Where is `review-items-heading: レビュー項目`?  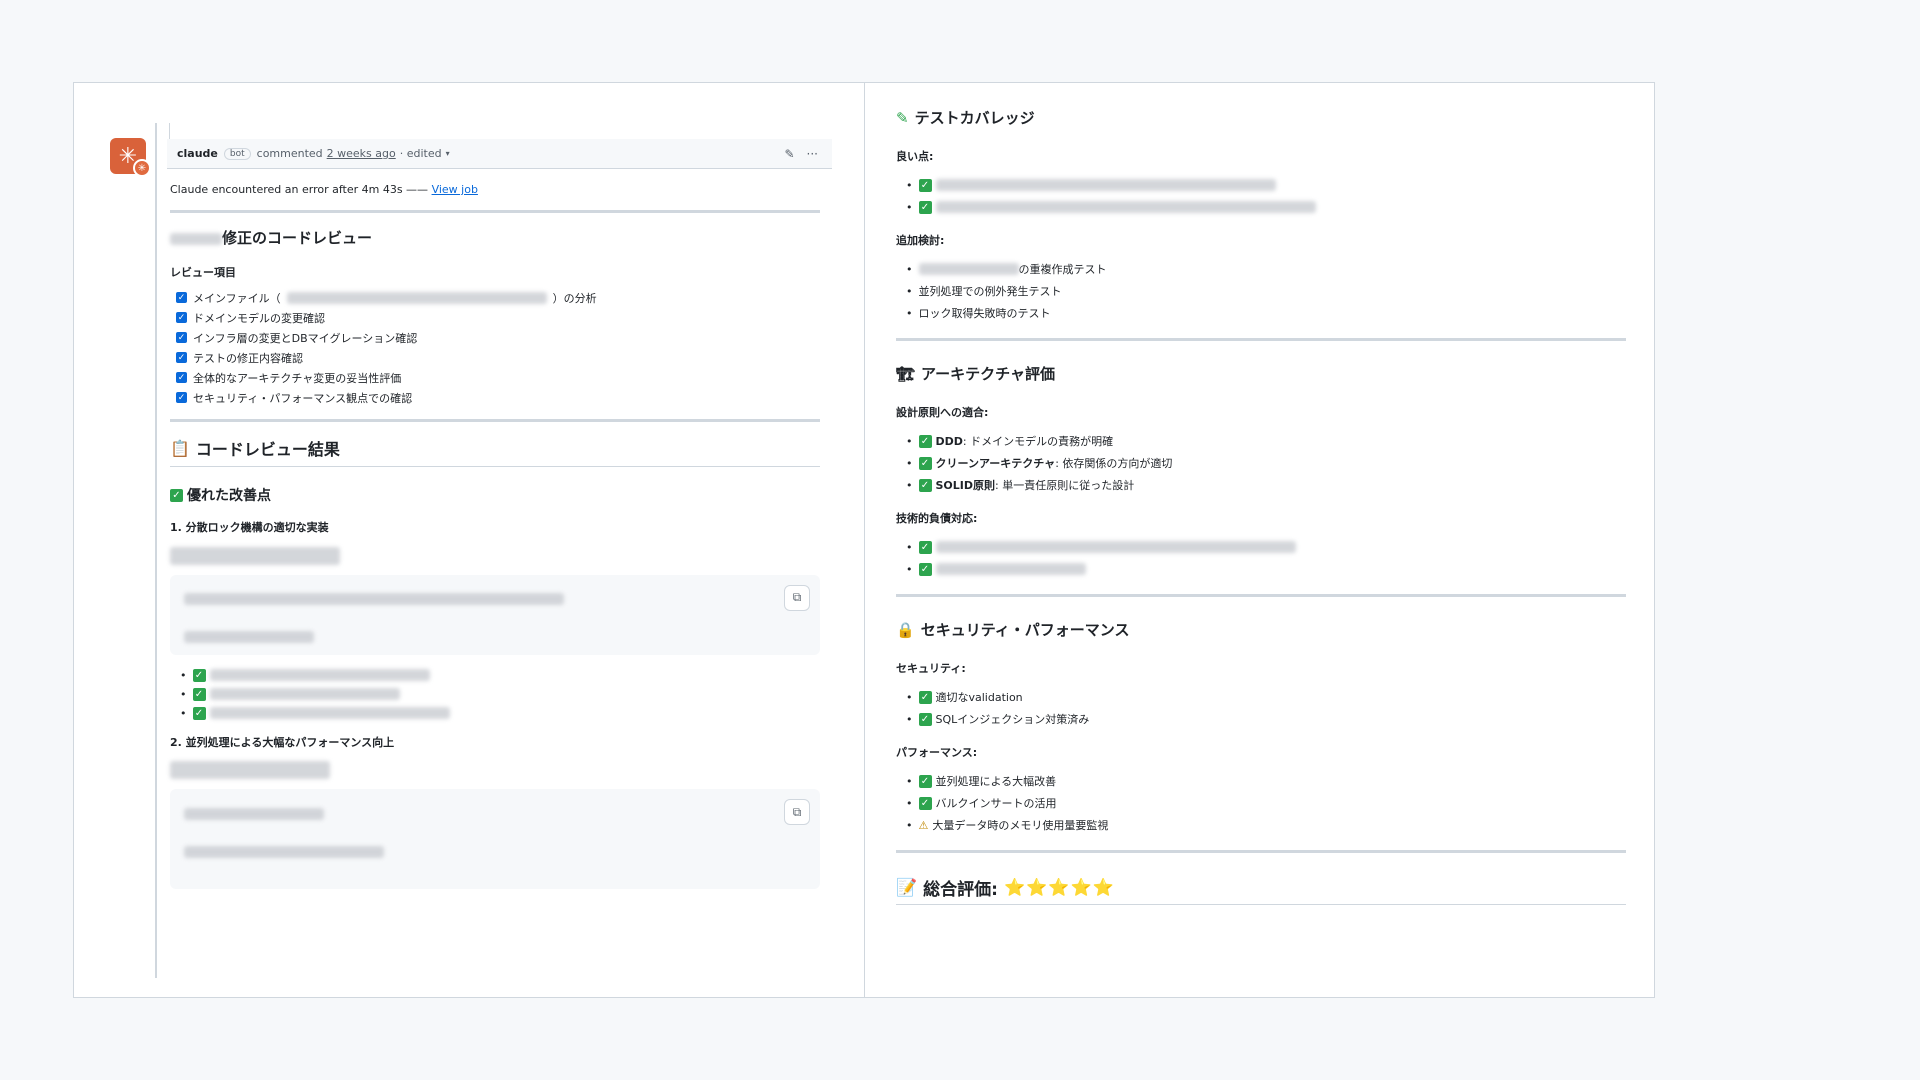 review-items-heading: レビュー項目 is located at coordinates (203, 272).